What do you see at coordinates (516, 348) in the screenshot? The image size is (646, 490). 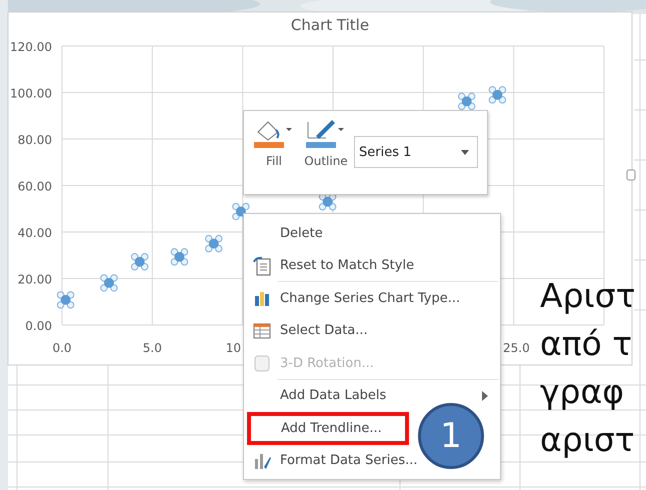 I see `x-axis-label: 25.0` at bounding box center [516, 348].